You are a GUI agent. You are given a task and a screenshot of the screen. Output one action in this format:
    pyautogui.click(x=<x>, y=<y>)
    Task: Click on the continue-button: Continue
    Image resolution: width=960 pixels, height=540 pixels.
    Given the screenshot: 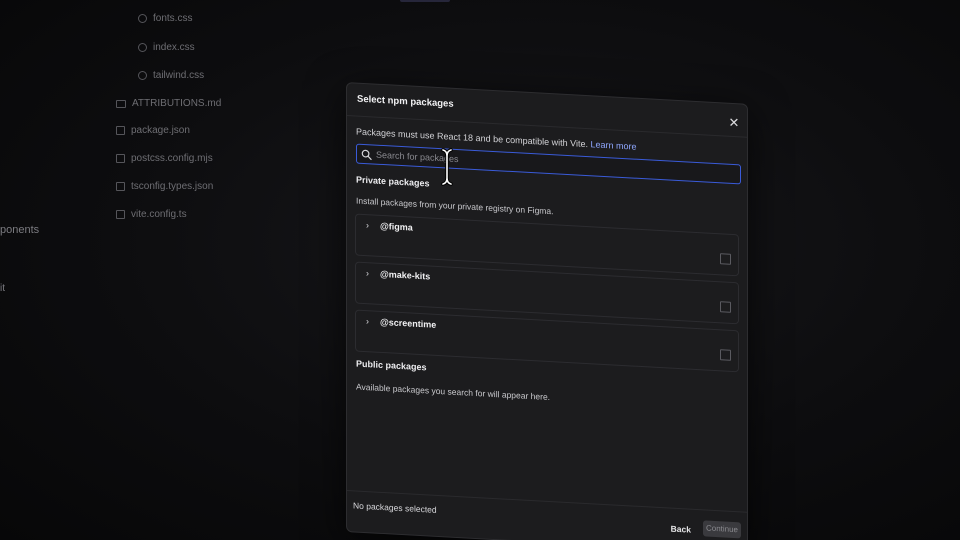 What is the action you would take?
    pyautogui.click(x=722, y=529)
    